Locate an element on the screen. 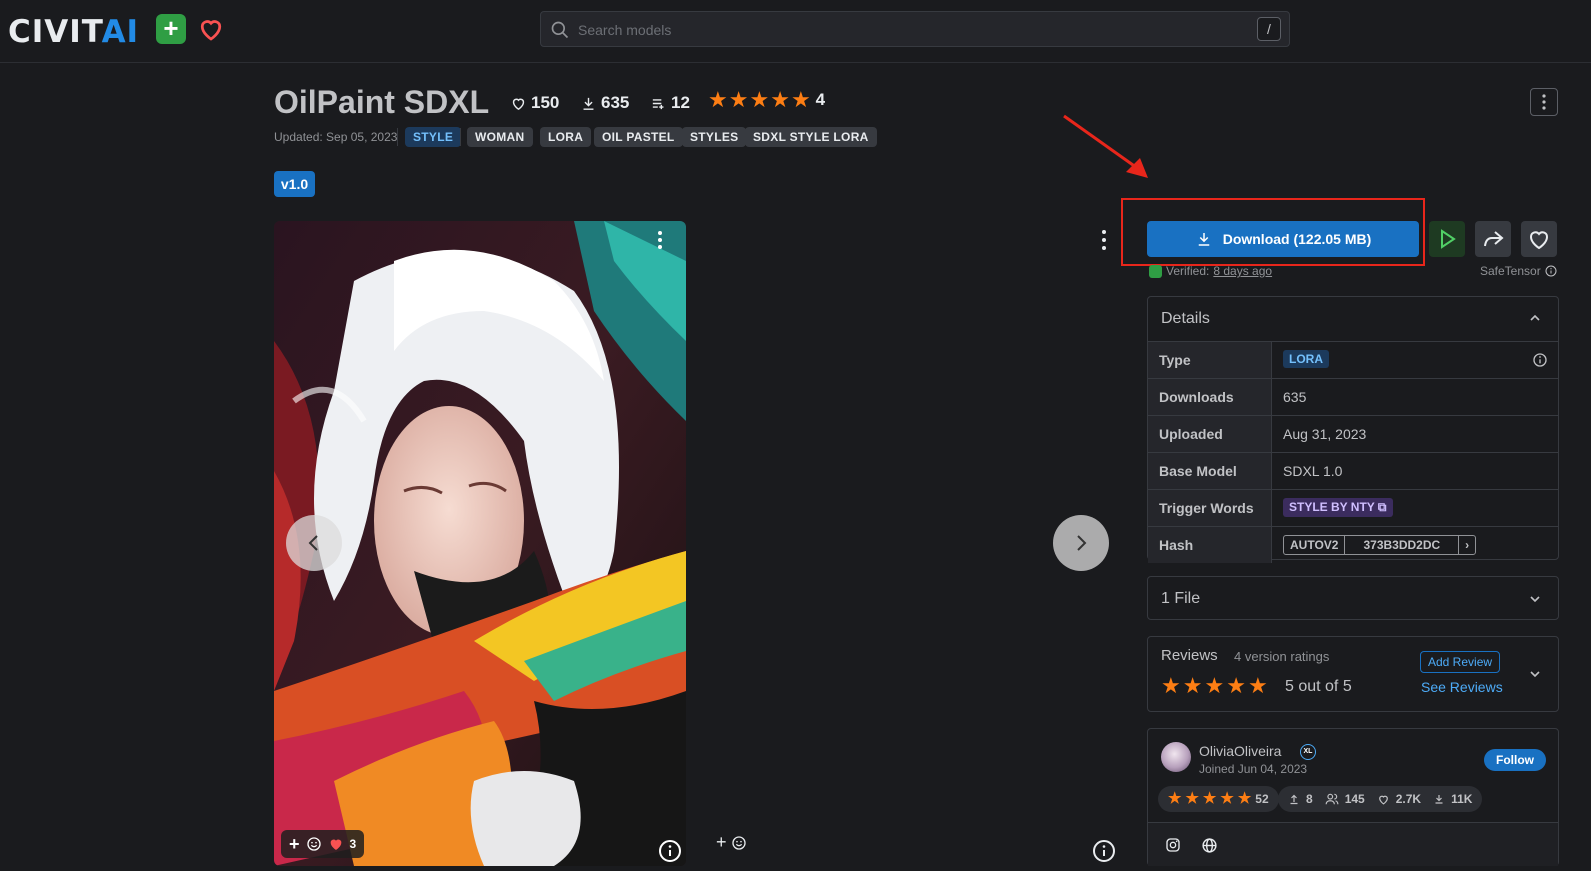 The width and height of the screenshot is (1591, 871). detail-row-uploaded: Uploaded Aug 31, 2023 is located at coordinates (1353, 433).